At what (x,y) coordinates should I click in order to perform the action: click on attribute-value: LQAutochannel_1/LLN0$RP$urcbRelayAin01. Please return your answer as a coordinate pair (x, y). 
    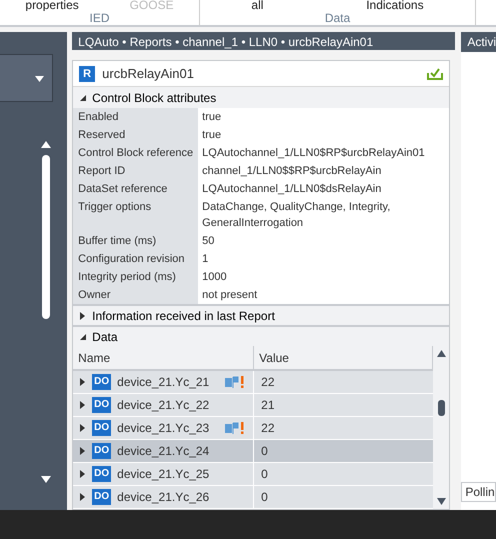
    Looking at the image, I should click on (313, 153).